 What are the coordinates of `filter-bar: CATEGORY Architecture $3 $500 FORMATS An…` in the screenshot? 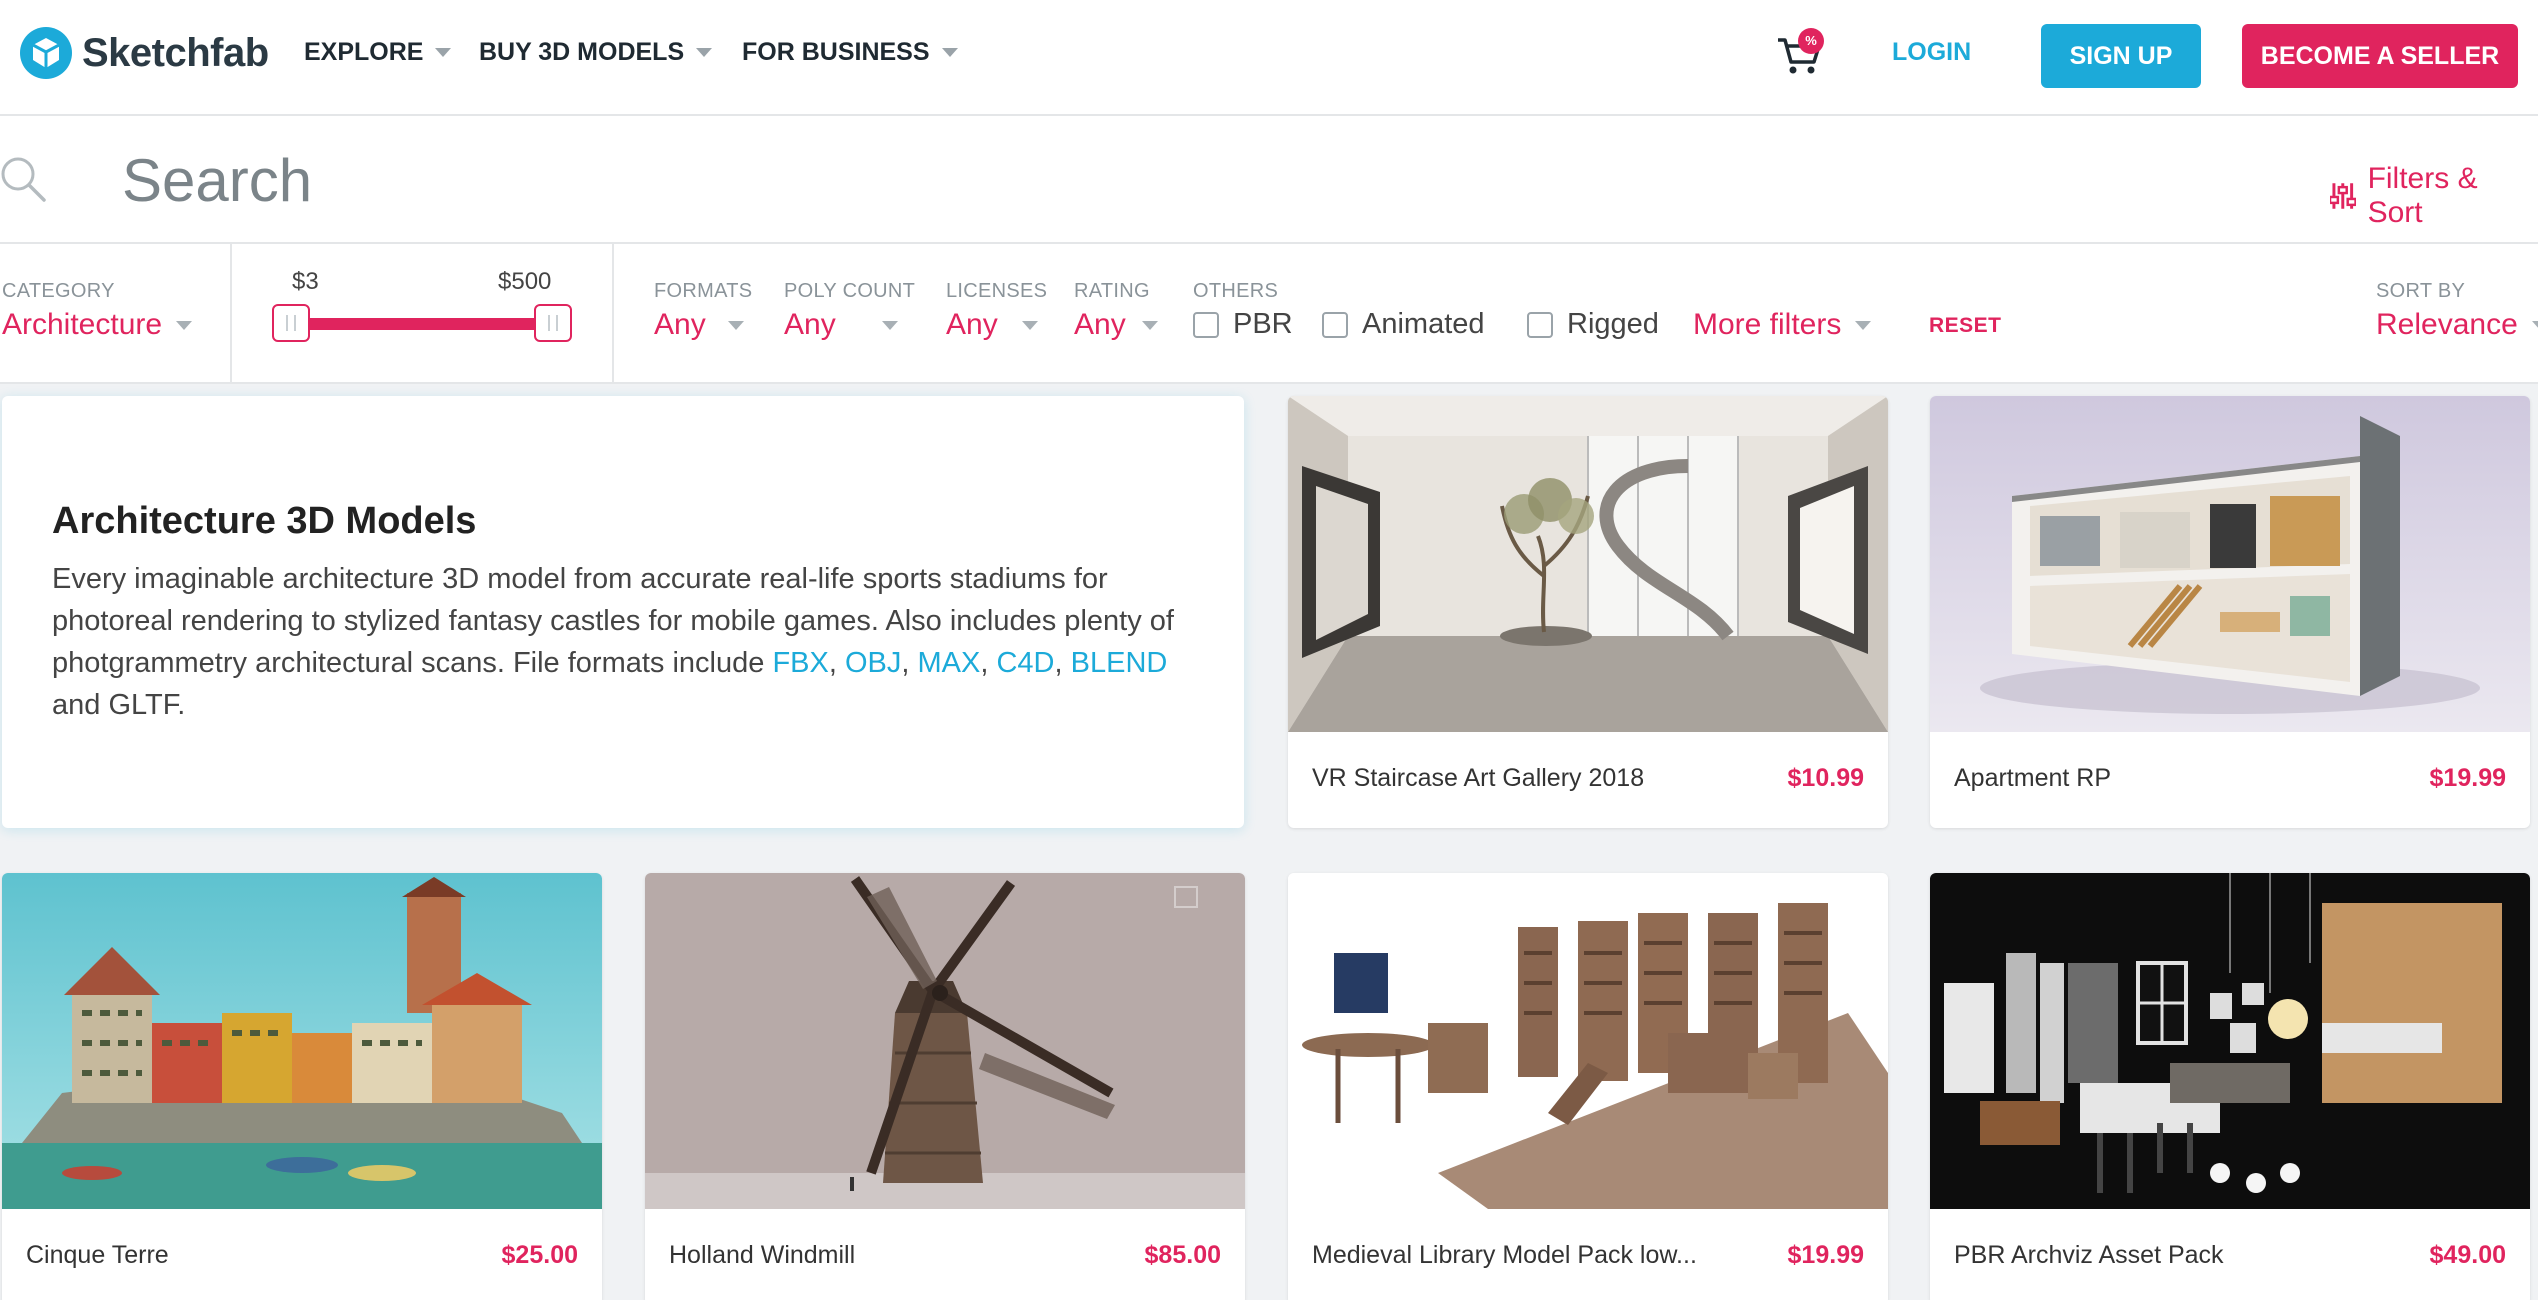 It's located at (1269, 314).